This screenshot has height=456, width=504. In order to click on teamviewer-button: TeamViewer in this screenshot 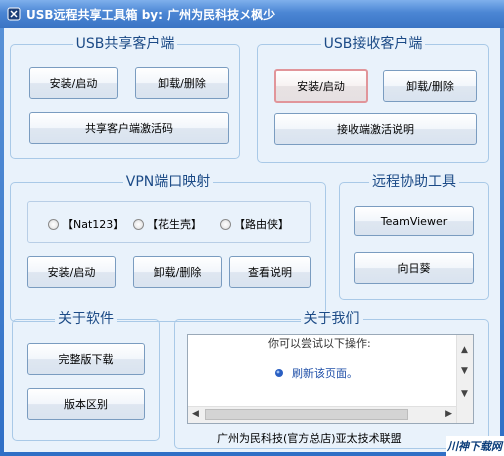, I will do `click(414, 221)`.